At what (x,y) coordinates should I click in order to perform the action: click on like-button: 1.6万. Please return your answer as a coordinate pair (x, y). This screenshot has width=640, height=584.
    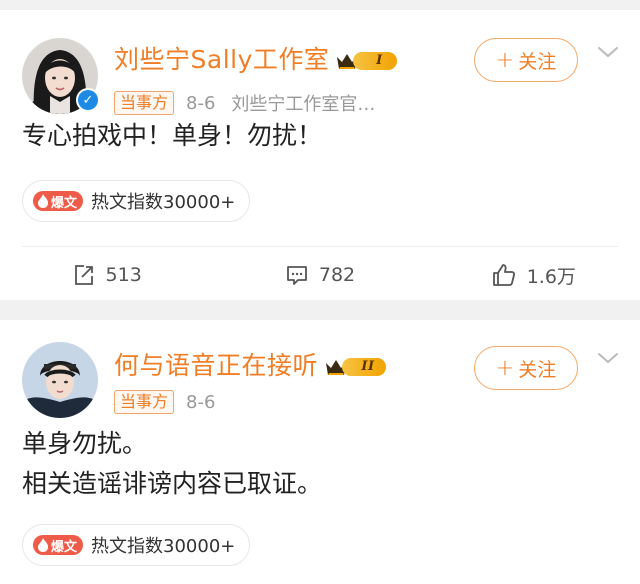
    Looking at the image, I should click on (533, 275).